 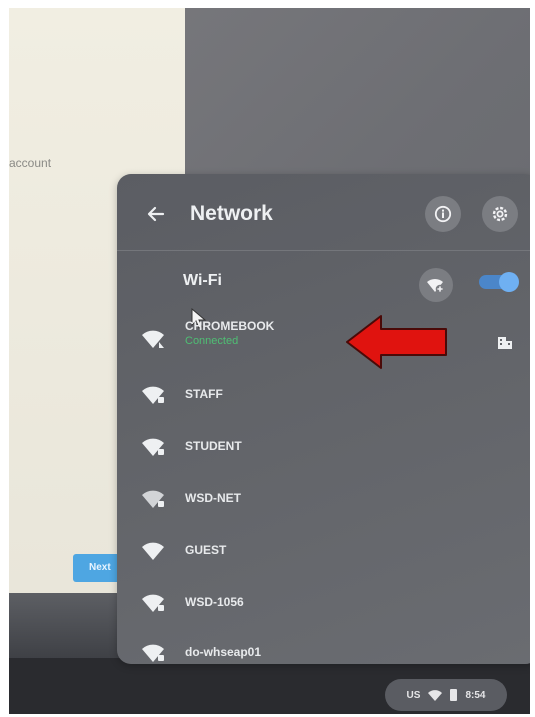 I want to click on network-name: WSD-NET, so click(x=213, y=498).